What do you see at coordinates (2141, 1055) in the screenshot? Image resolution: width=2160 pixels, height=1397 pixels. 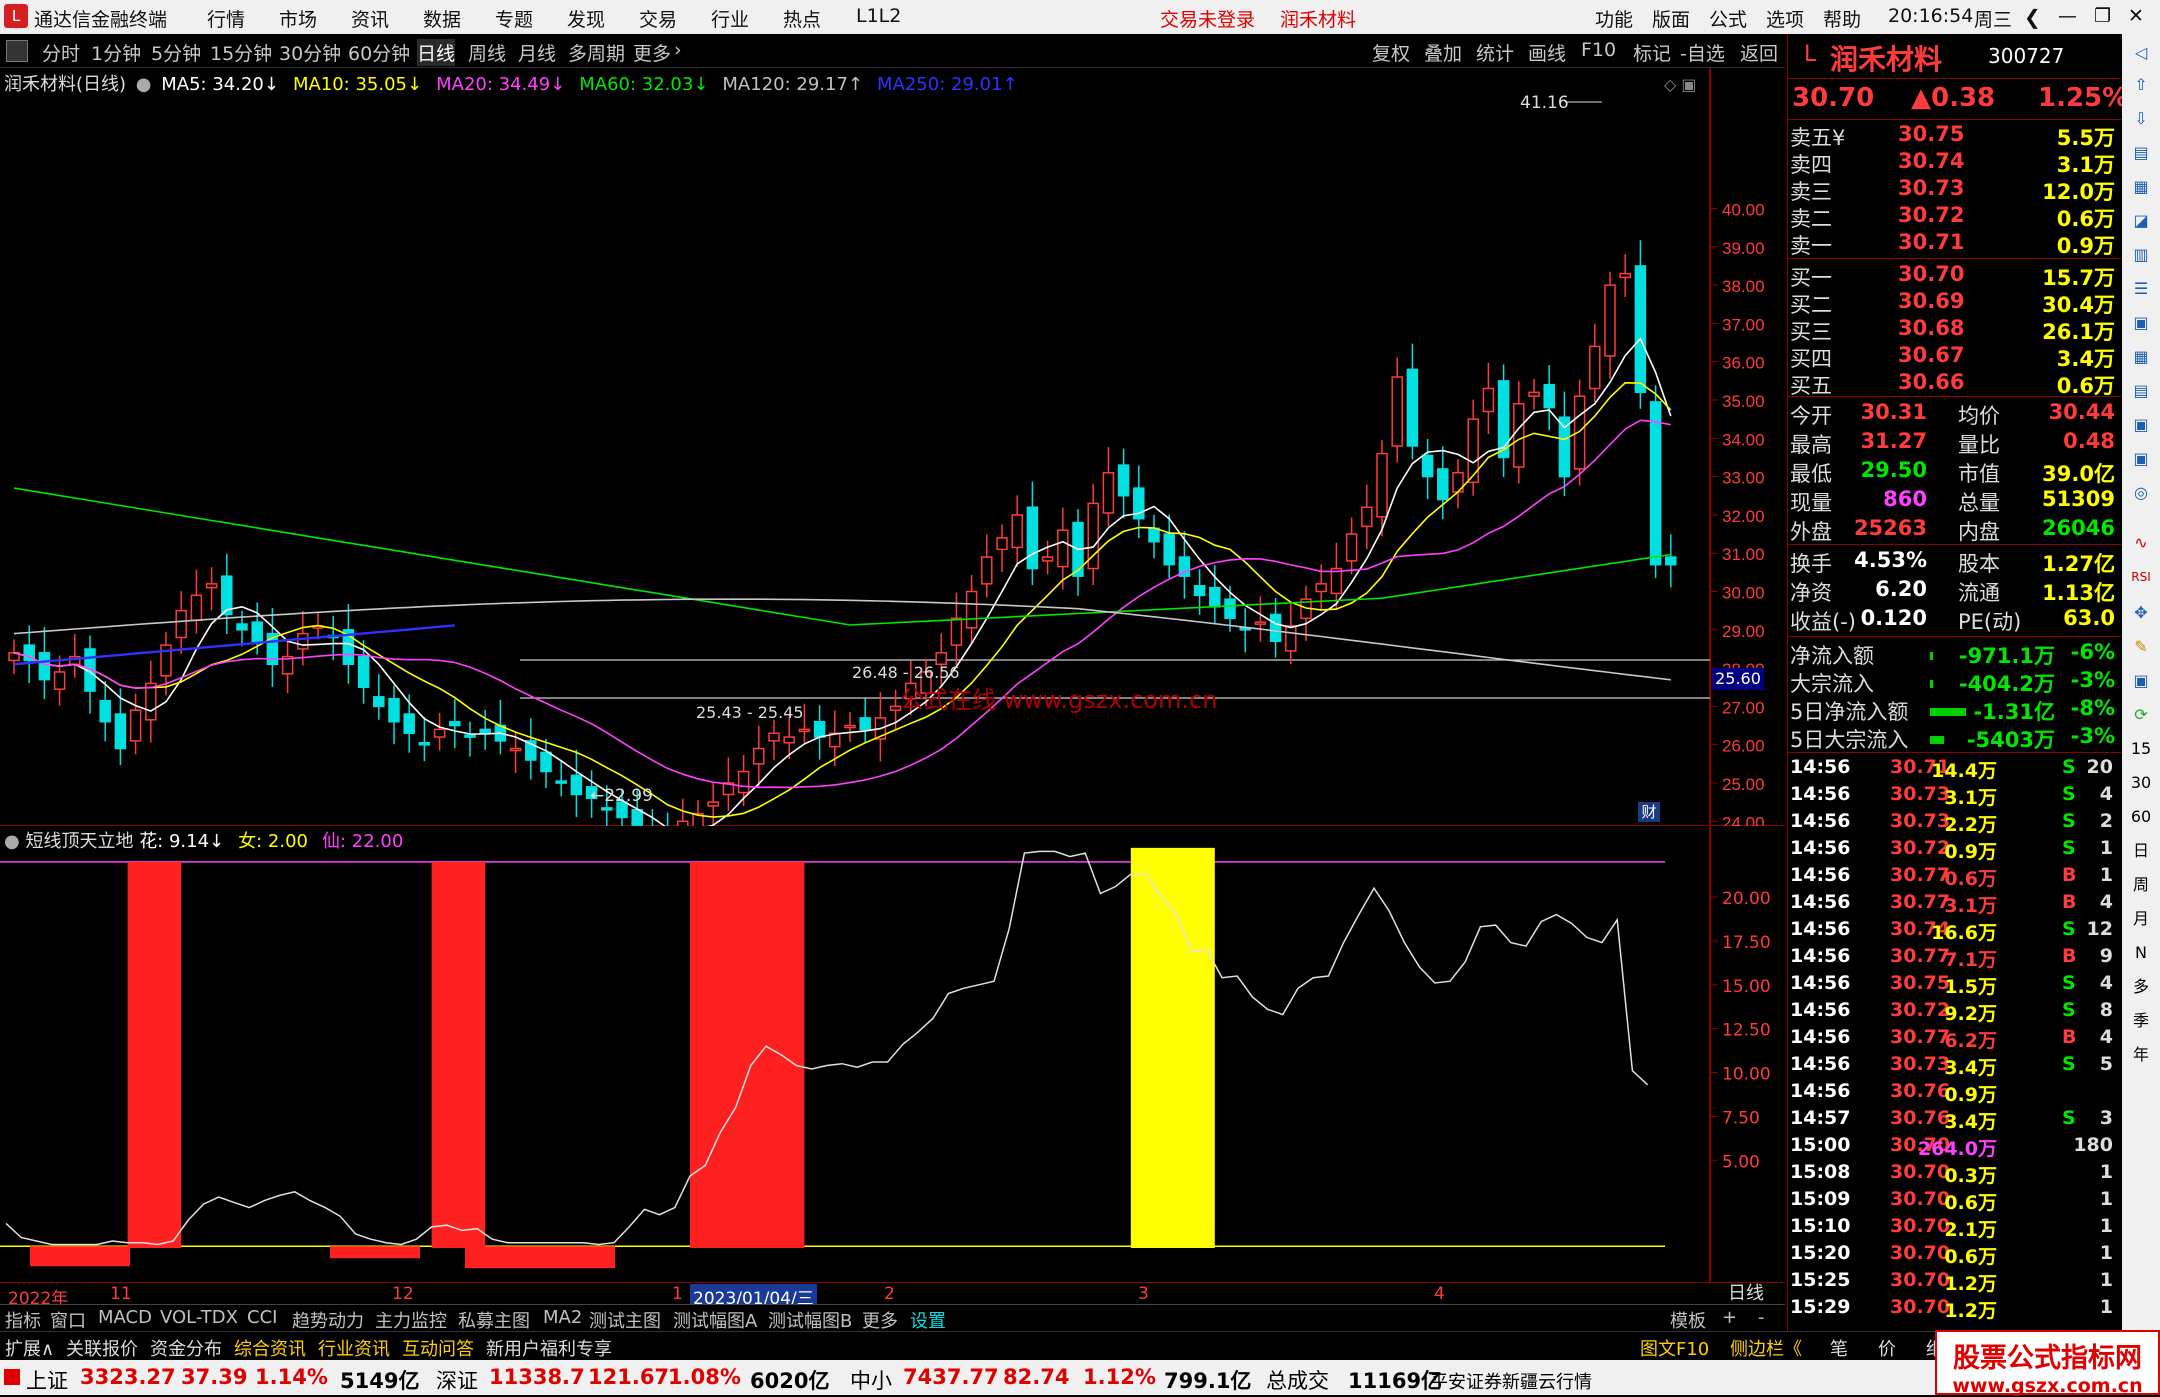 I see `sidebar-year-label: 年` at bounding box center [2141, 1055].